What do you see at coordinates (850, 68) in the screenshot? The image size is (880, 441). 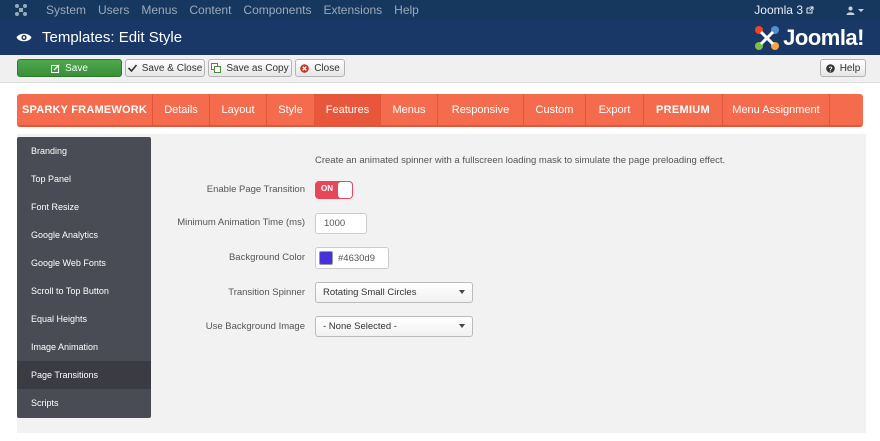 I see `help-label: Help` at bounding box center [850, 68].